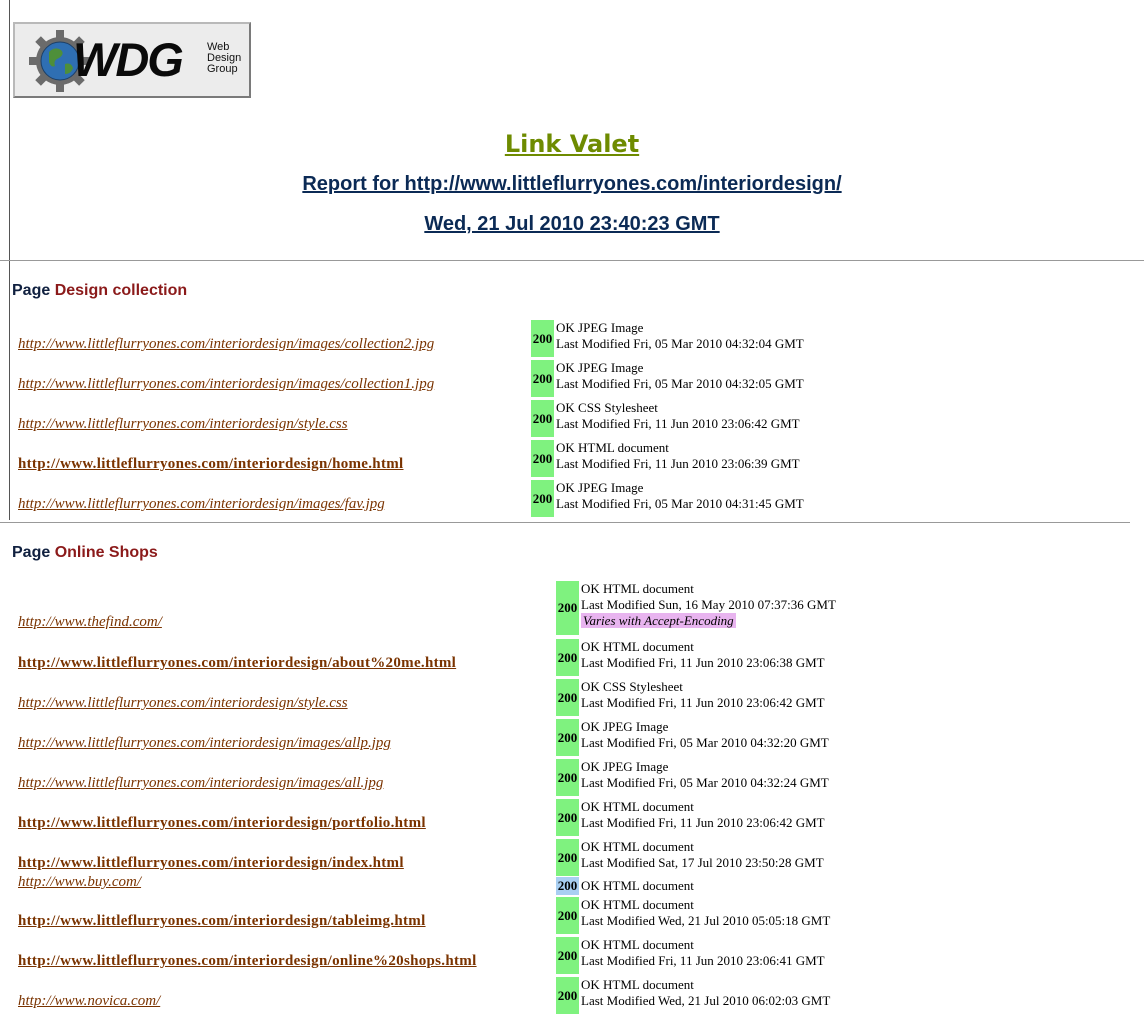 The height and width of the screenshot is (1015, 1144). I want to click on vary-note: Varies with Accept-Encoding, so click(708, 621).